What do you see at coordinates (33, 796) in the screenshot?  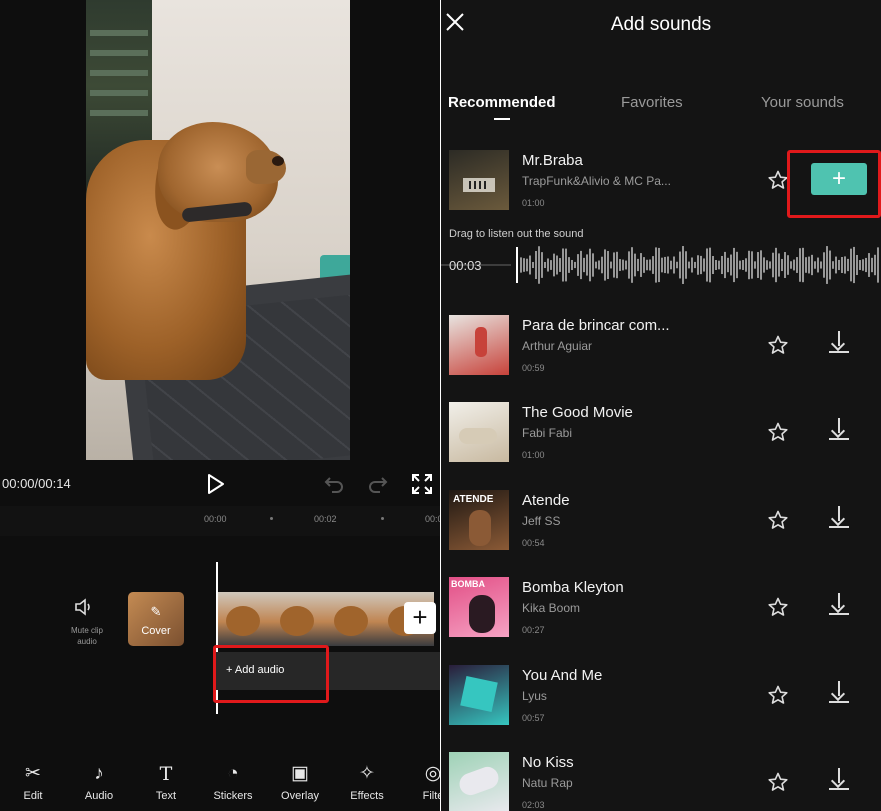 I see `toolbar-label: Edit` at bounding box center [33, 796].